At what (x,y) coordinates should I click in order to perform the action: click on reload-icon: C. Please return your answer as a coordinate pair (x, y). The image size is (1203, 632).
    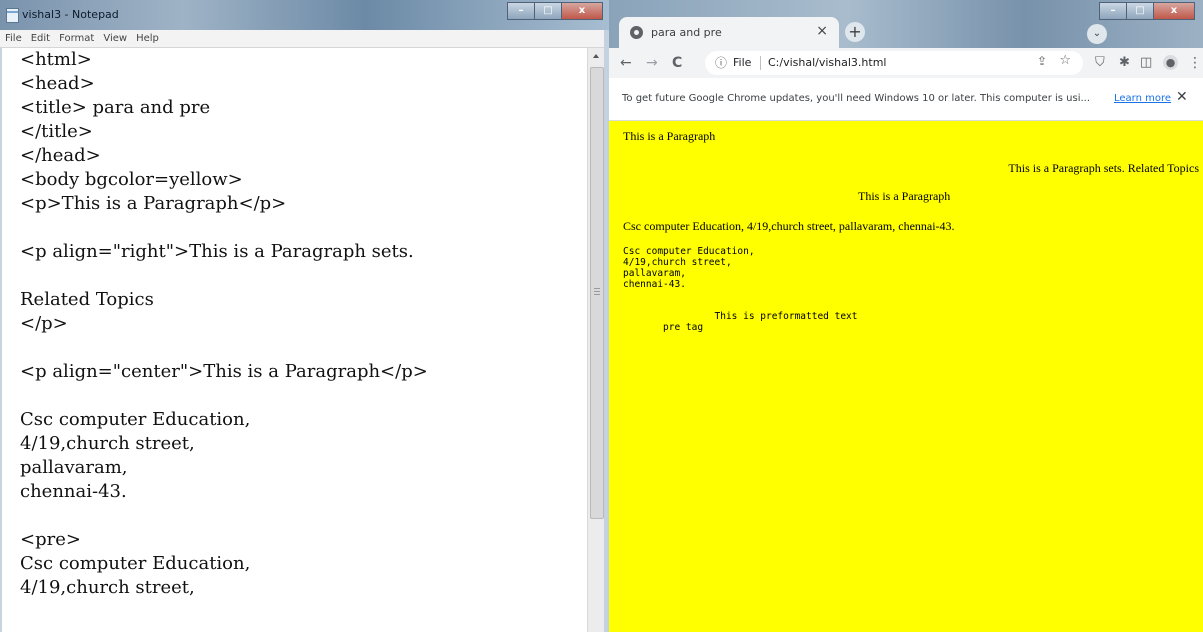
    Looking at the image, I should click on (677, 63).